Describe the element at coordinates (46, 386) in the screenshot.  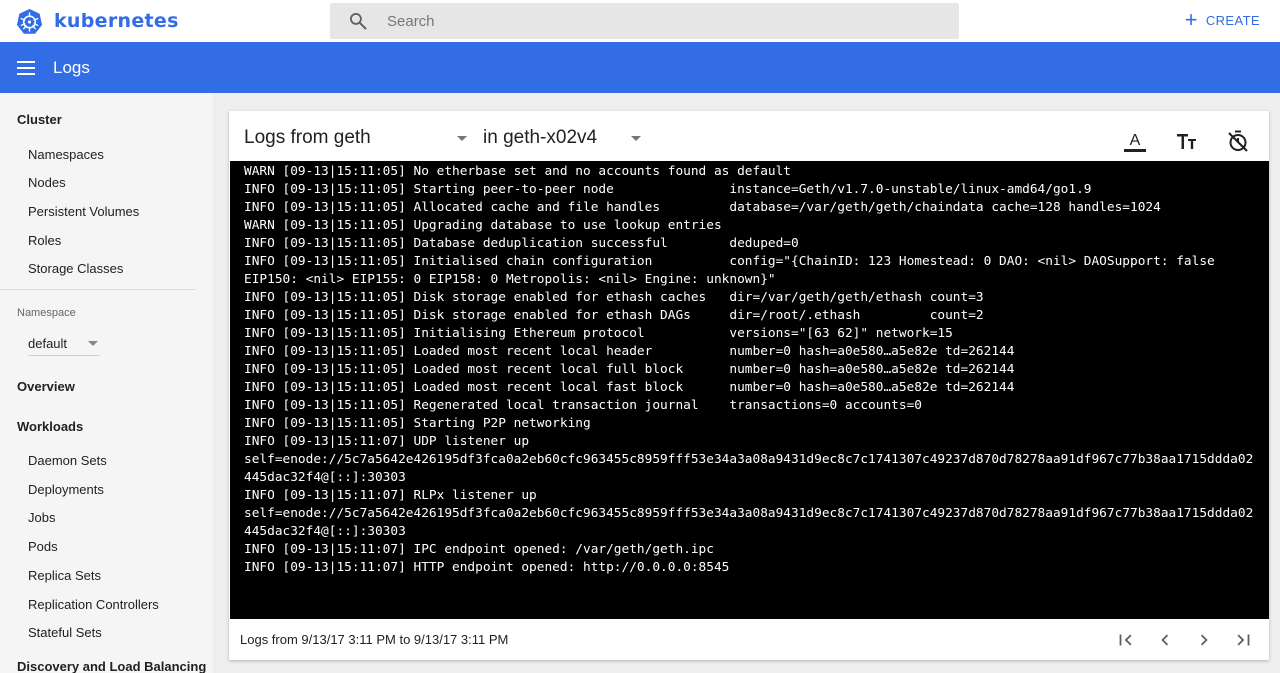
I see `sidebar-heading-overview: Overview` at that location.